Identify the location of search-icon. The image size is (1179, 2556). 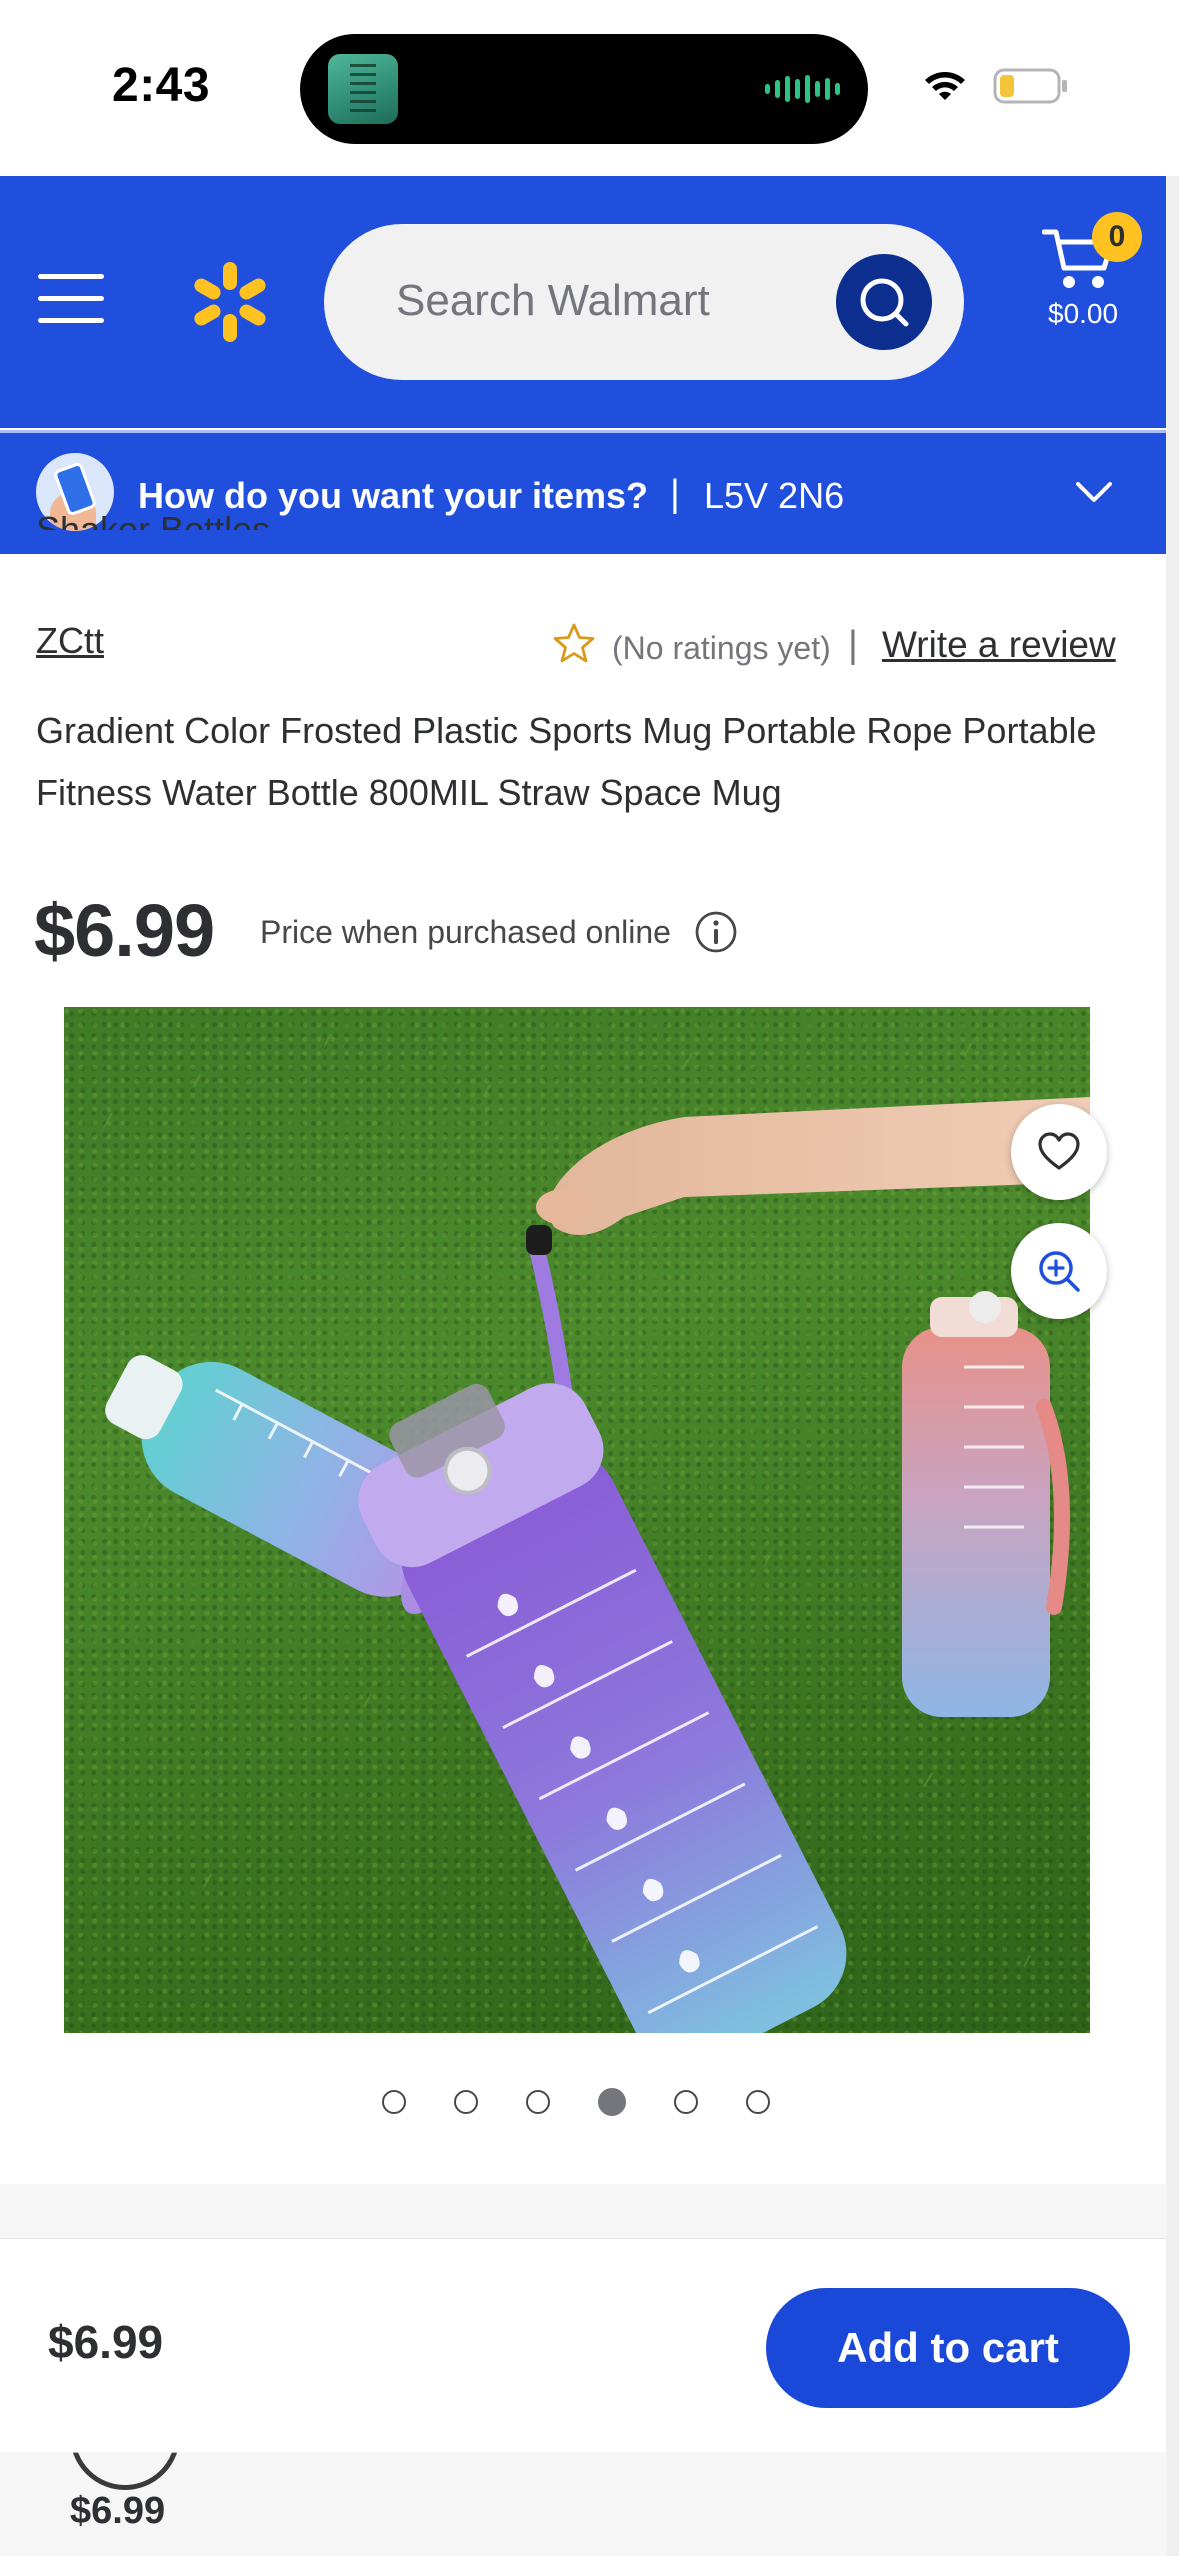
(884, 302).